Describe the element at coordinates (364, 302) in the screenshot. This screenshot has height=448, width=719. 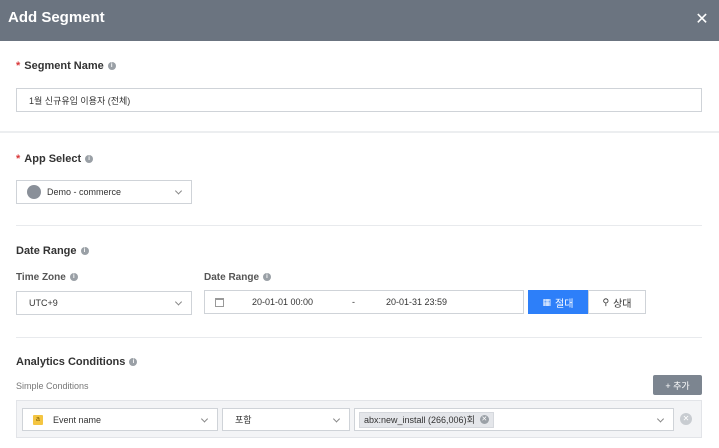
I see `date-range-picker: 20-01-01 00:00 - 20-01-31 23:59` at that location.